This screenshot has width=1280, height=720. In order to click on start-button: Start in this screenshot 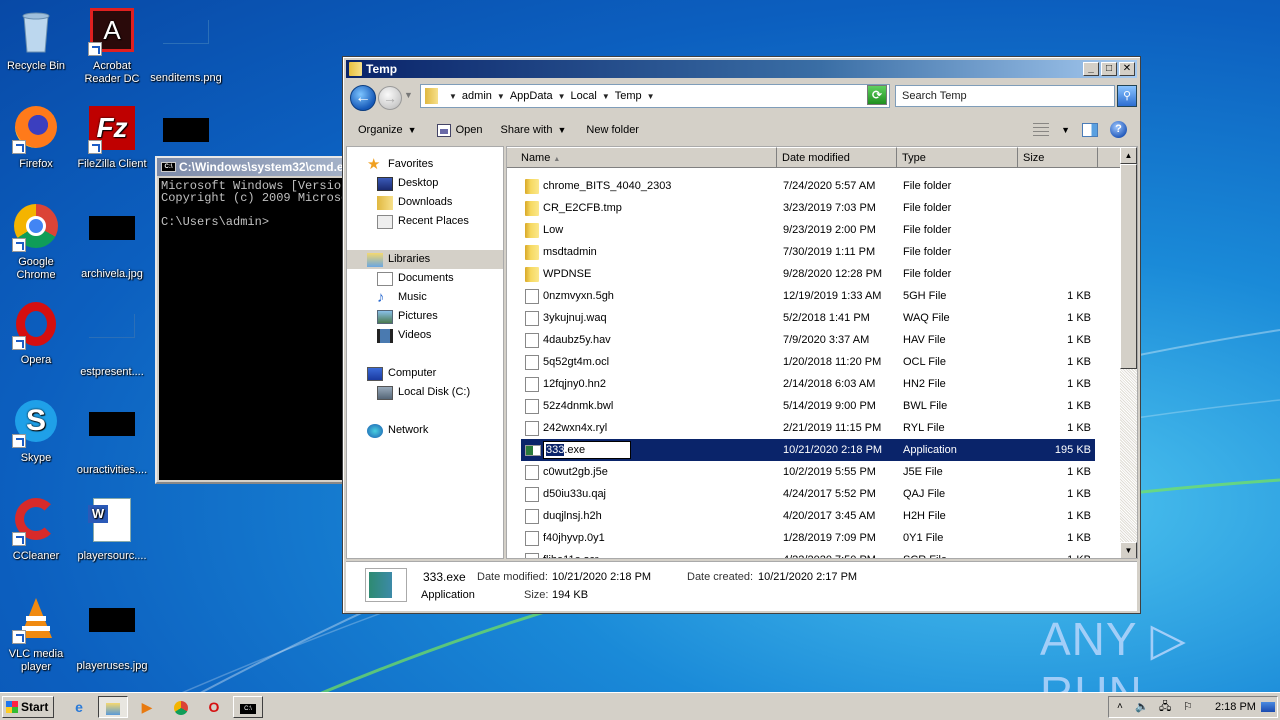, I will do `click(28, 707)`.